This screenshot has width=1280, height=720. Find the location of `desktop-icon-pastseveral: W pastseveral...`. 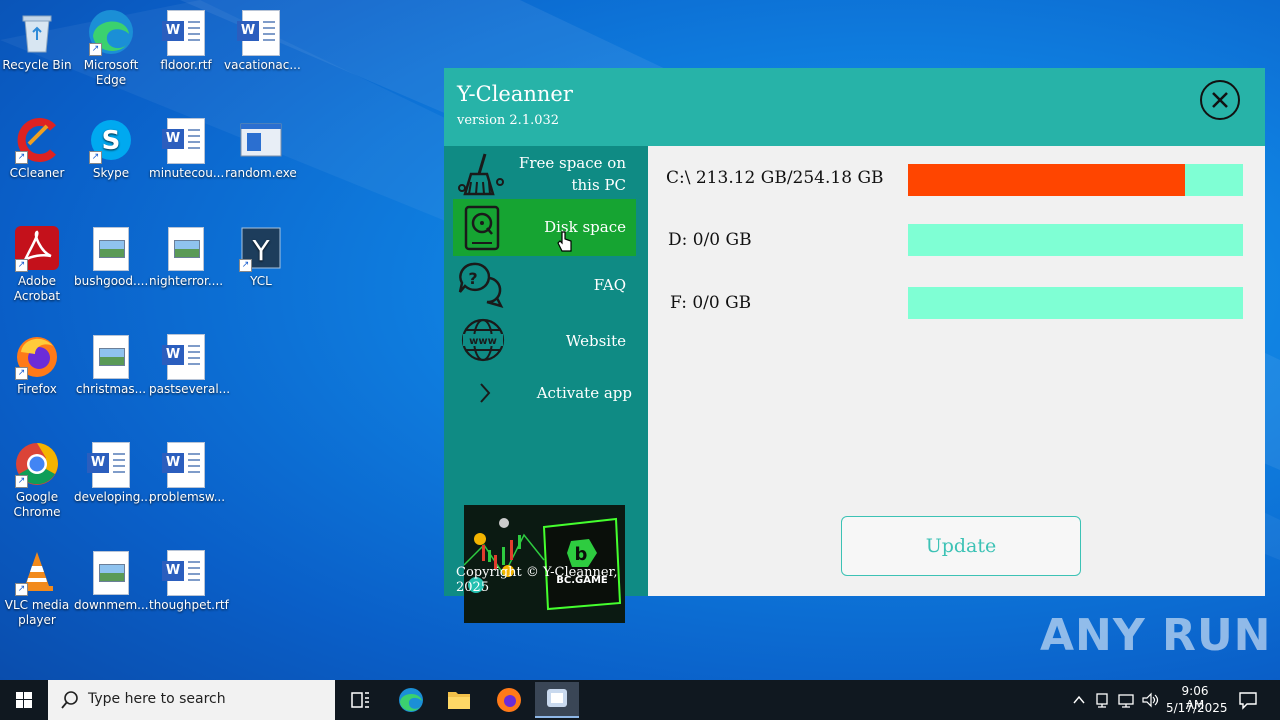

desktop-icon-pastseveral: W pastseveral... is located at coordinates (189, 364).